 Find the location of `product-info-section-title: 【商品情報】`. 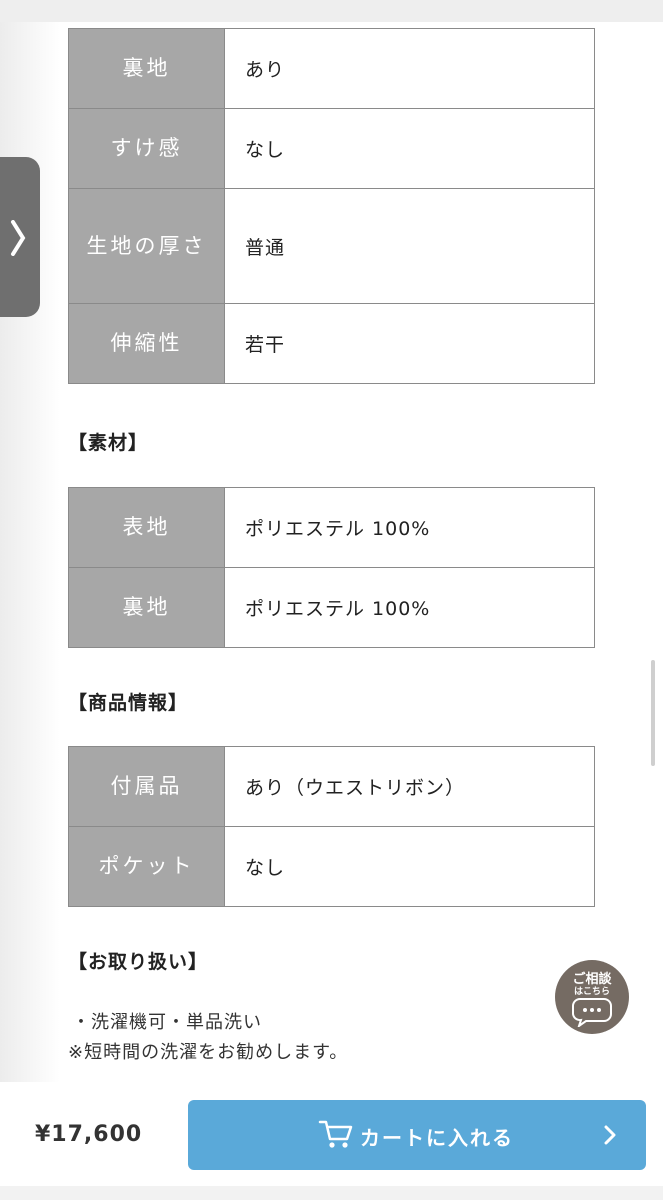

product-info-section-title: 【商品情報】 is located at coordinates (128, 703).